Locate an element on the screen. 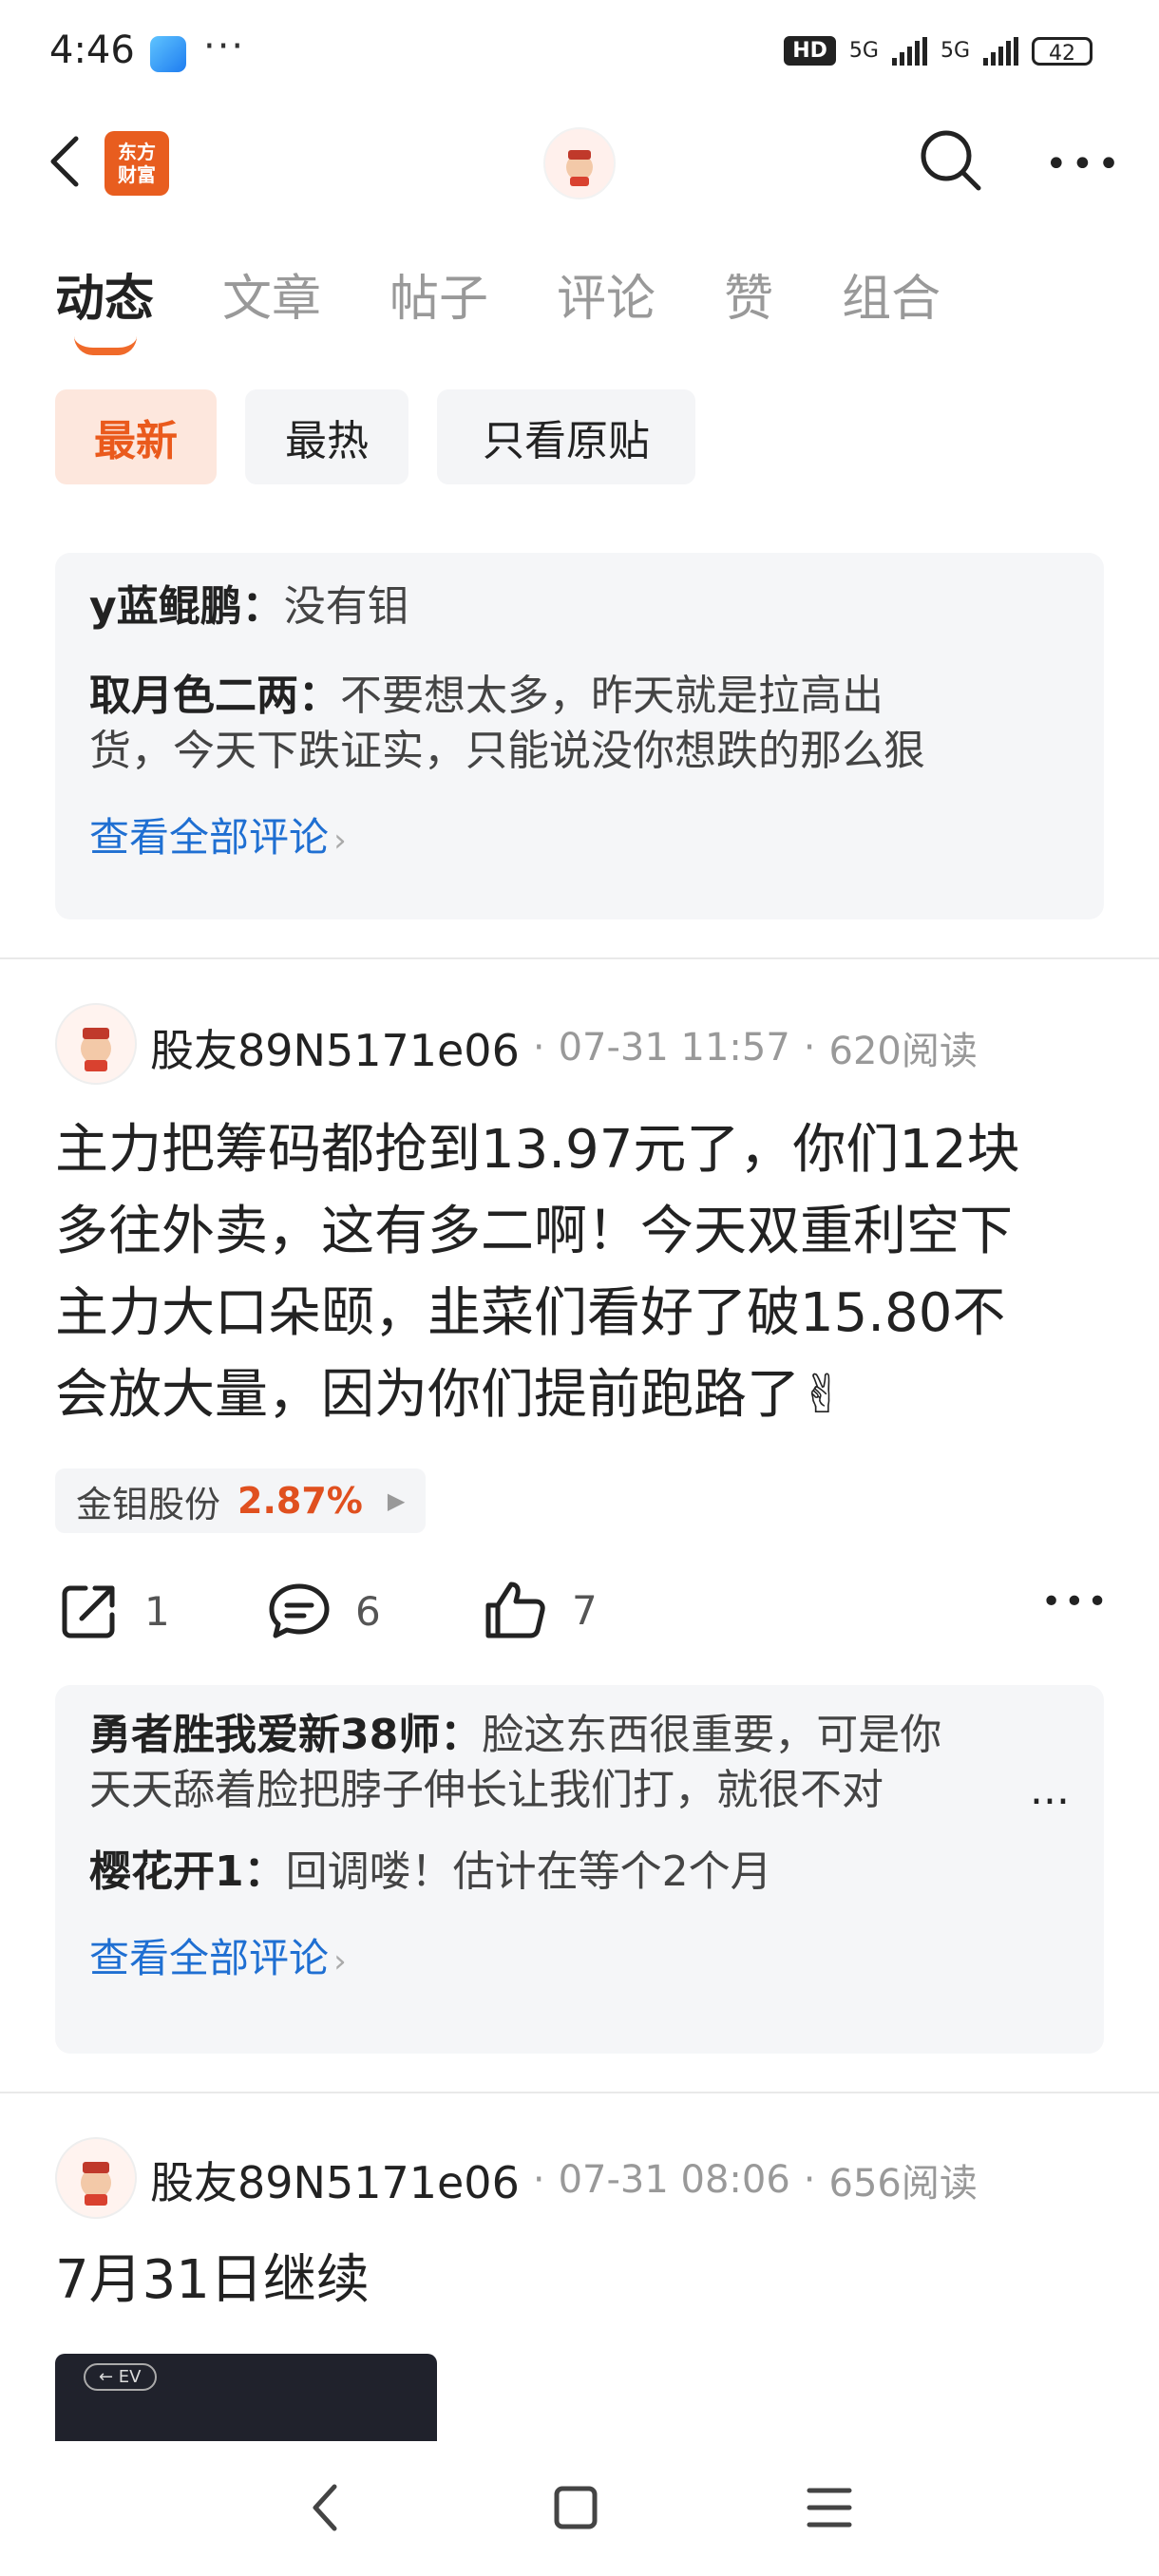 This screenshot has height=2576, width=1159. comment-count: 6 is located at coordinates (368, 1611).